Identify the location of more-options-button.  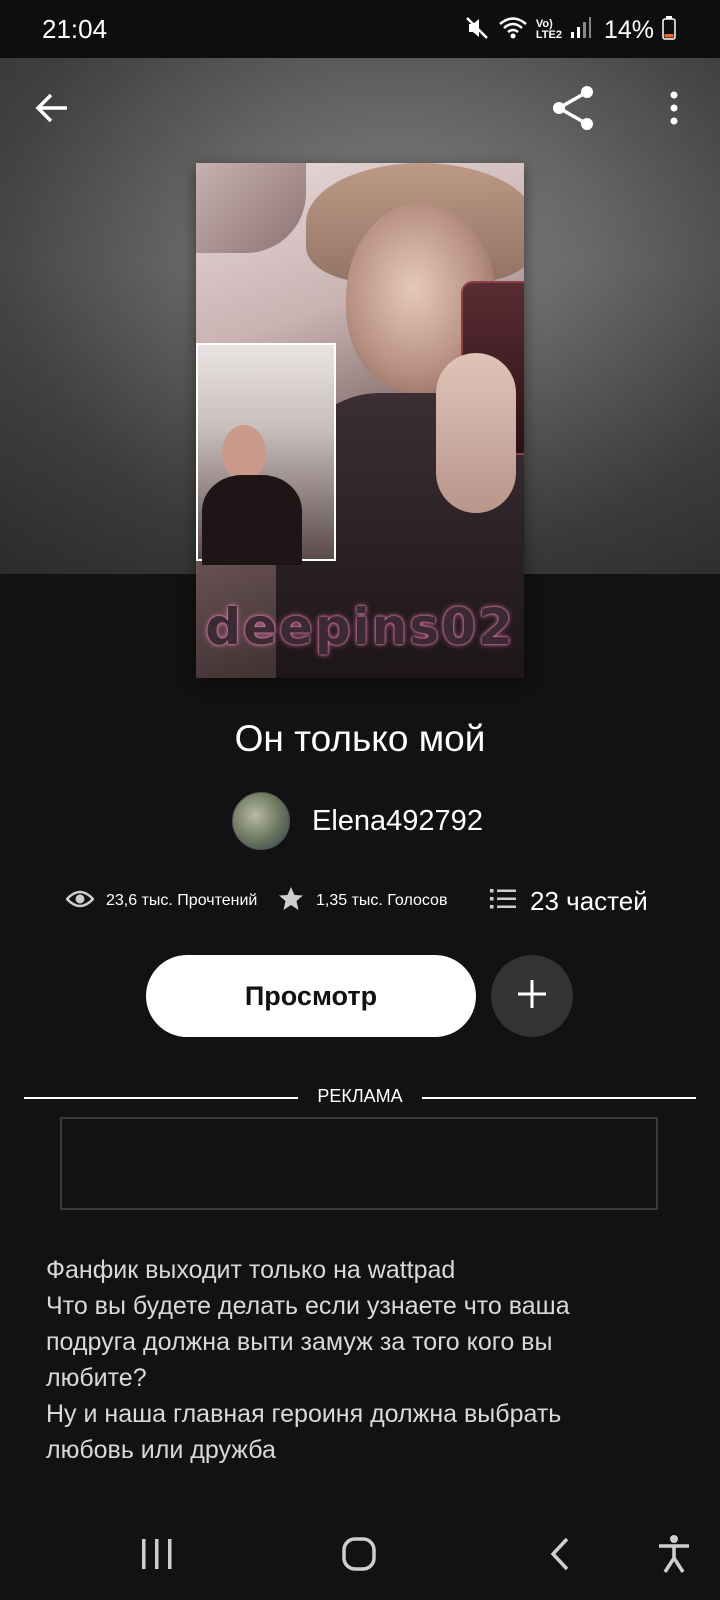
(674, 110).